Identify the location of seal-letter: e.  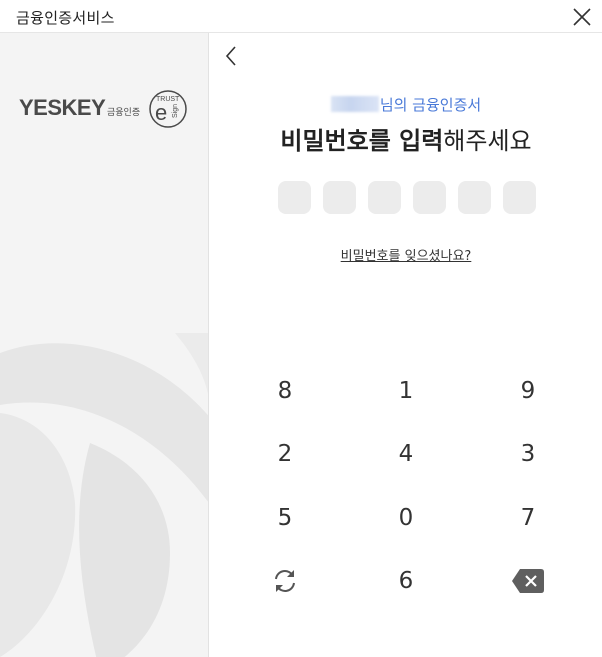
(161, 112).